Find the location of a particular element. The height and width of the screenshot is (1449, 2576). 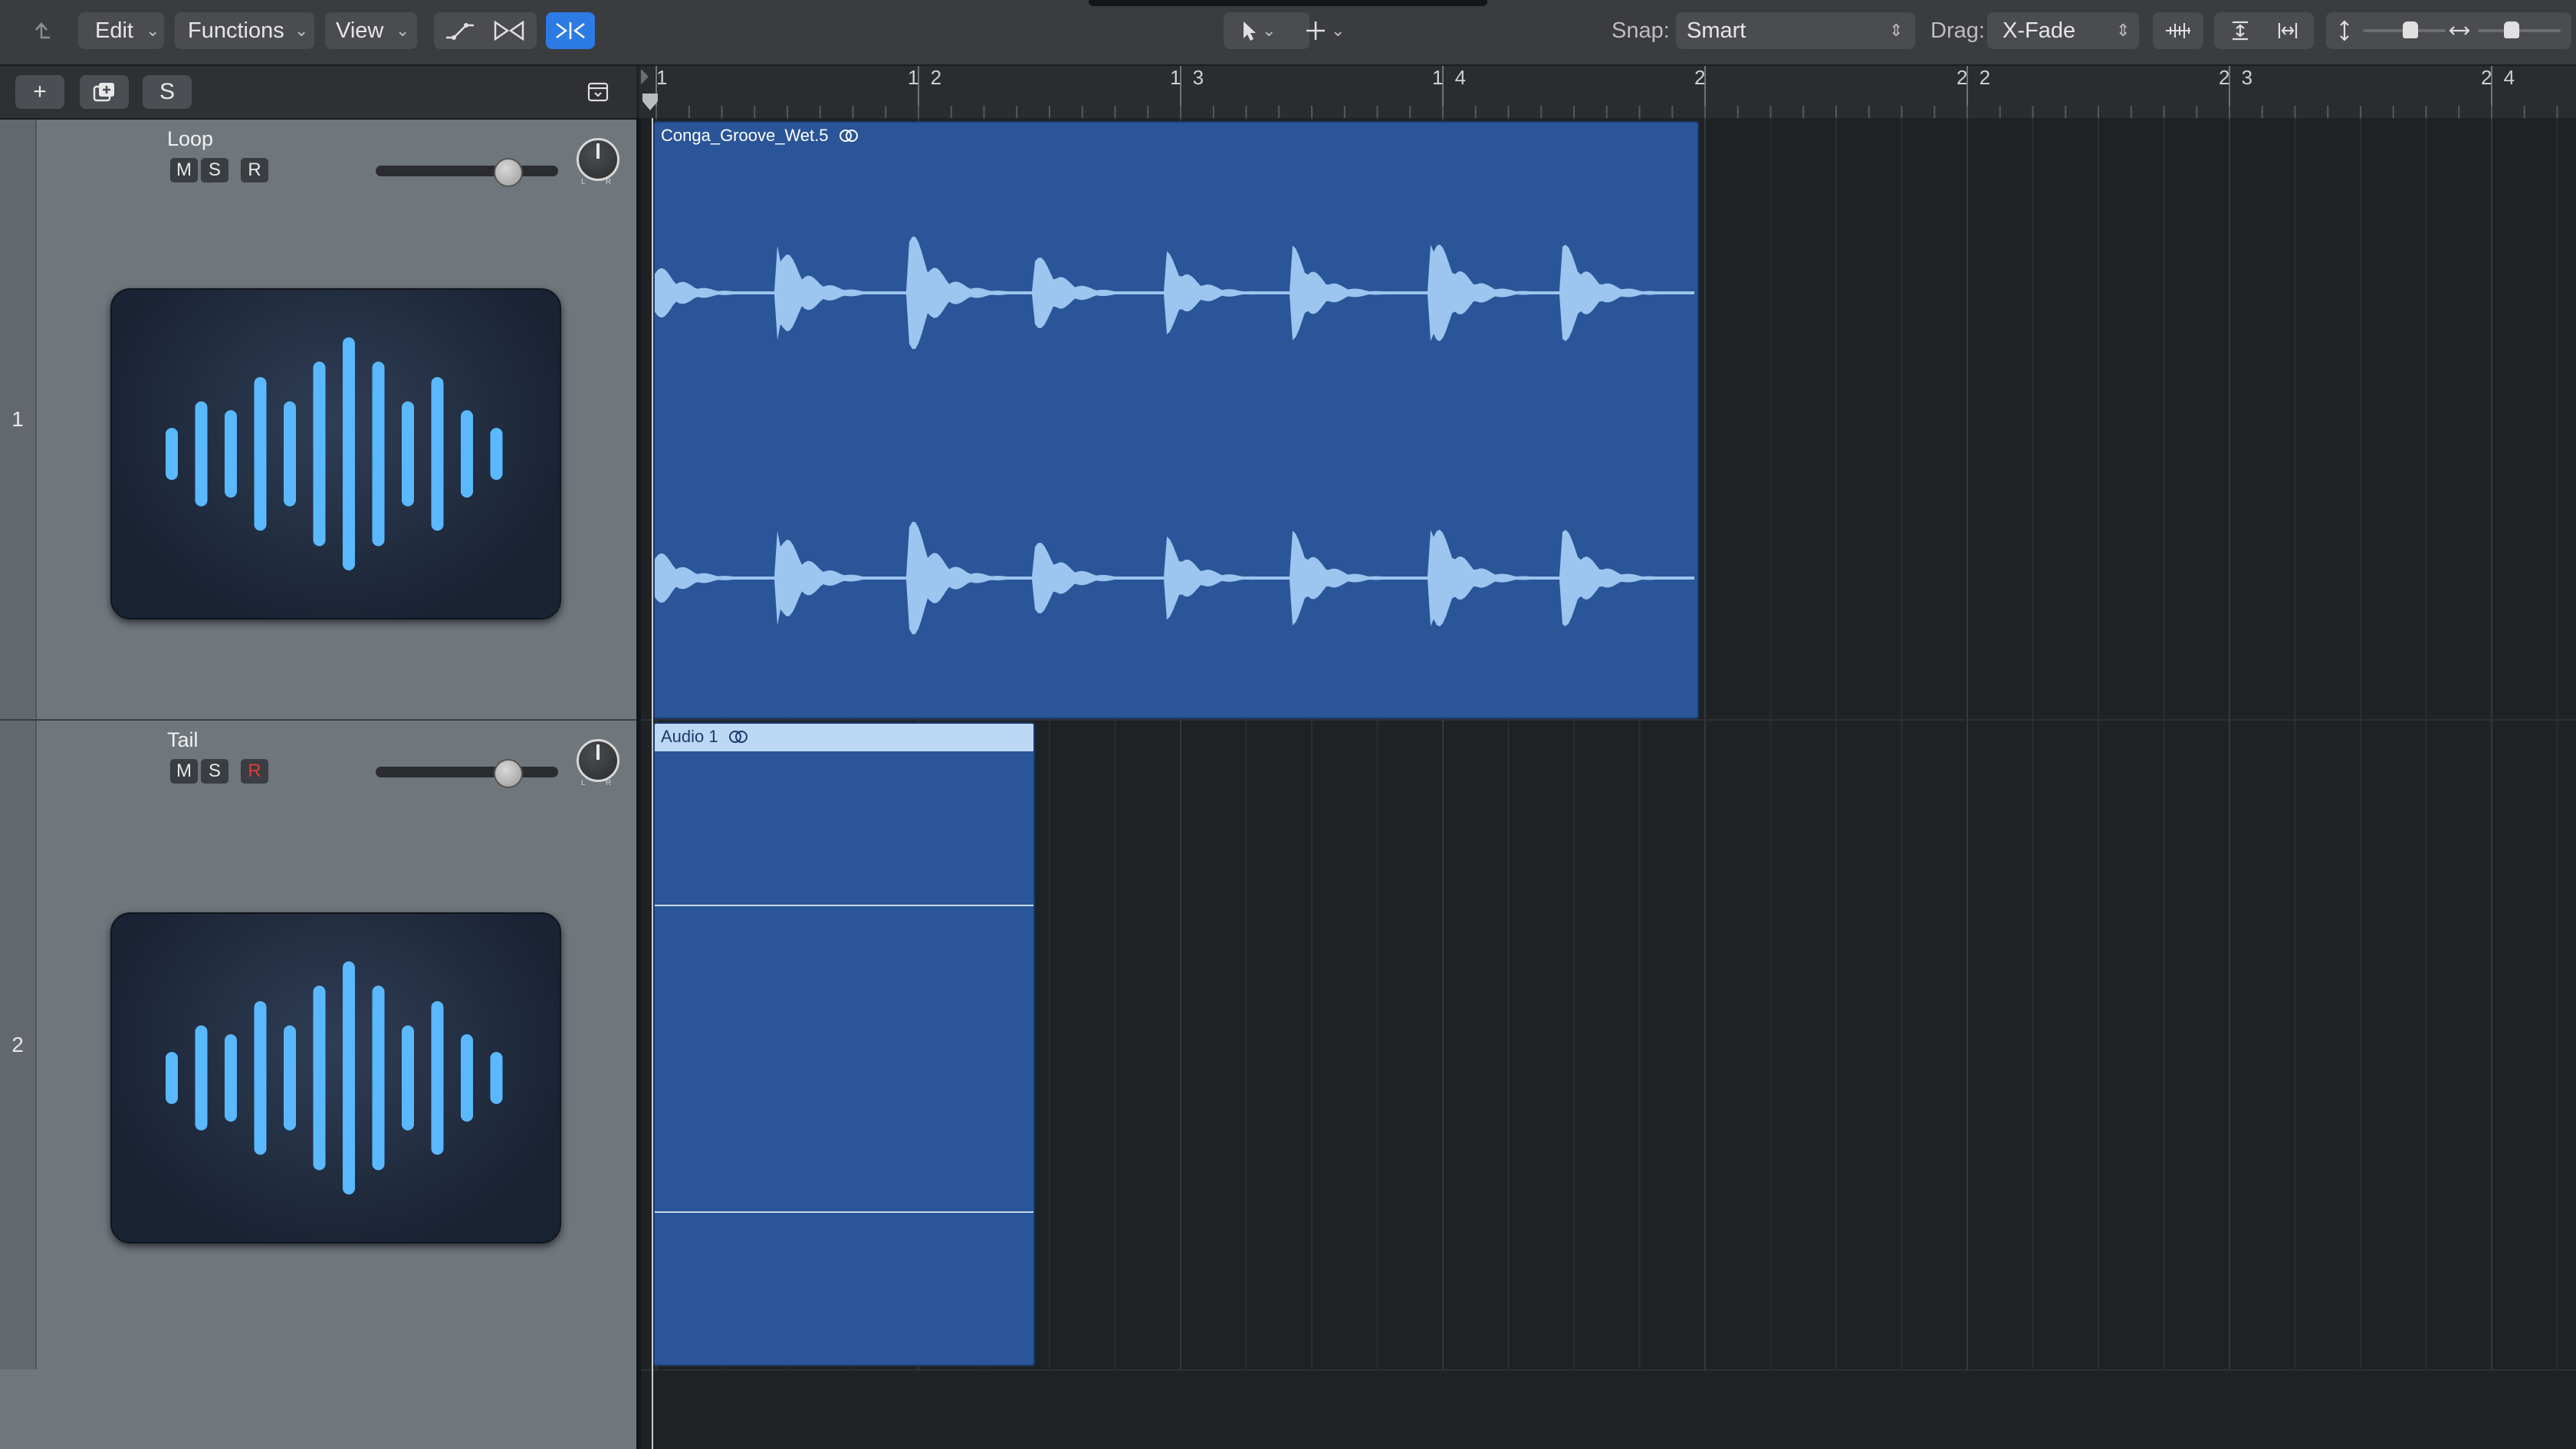

up-arrow-icon is located at coordinates (41, 30).